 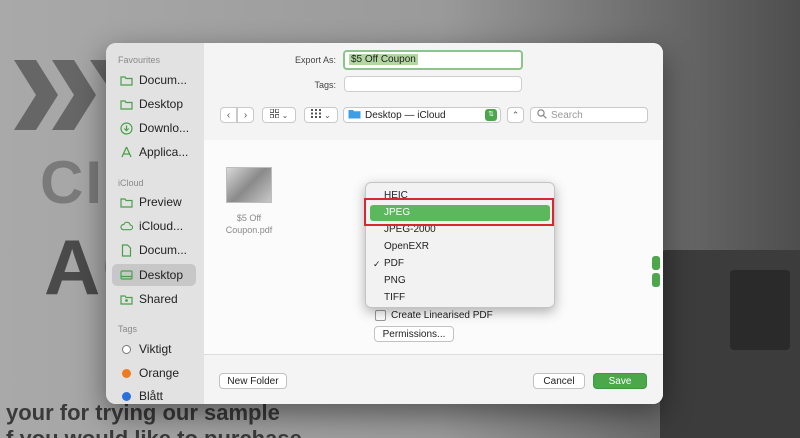 What do you see at coordinates (383, 59) in the screenshot?
I see `export-as-value: $5 Off Coupon` at bounding box center [383, 59].